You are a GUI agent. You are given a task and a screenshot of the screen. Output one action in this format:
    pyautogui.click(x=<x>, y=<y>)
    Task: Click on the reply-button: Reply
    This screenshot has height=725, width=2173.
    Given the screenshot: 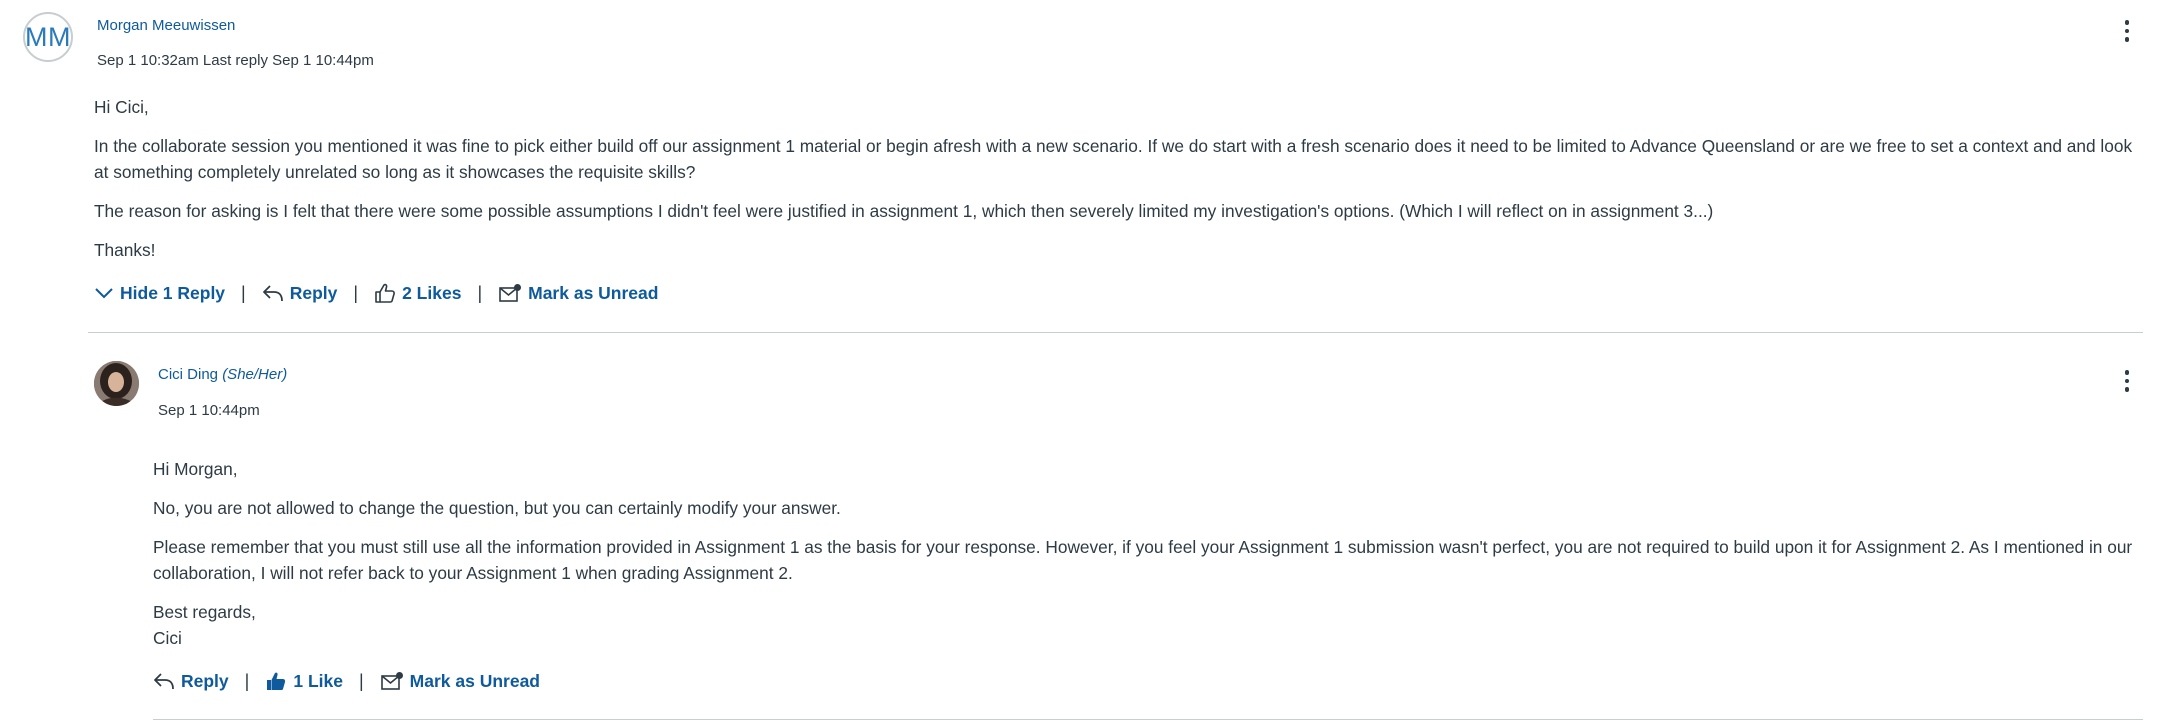 What is the action you would take?
    pyautogui.click(x=300, y=293)
    